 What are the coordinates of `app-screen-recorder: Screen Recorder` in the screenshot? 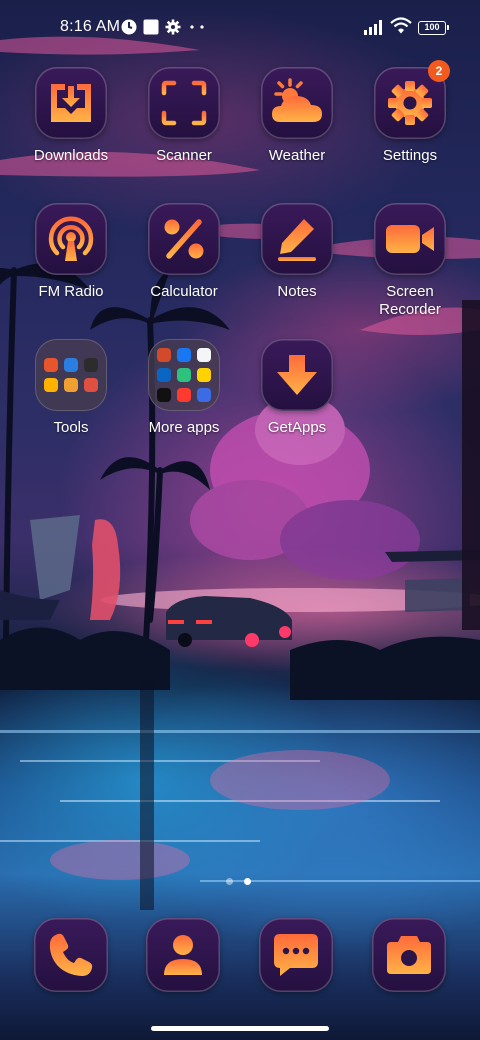 It's located at (410, 261).